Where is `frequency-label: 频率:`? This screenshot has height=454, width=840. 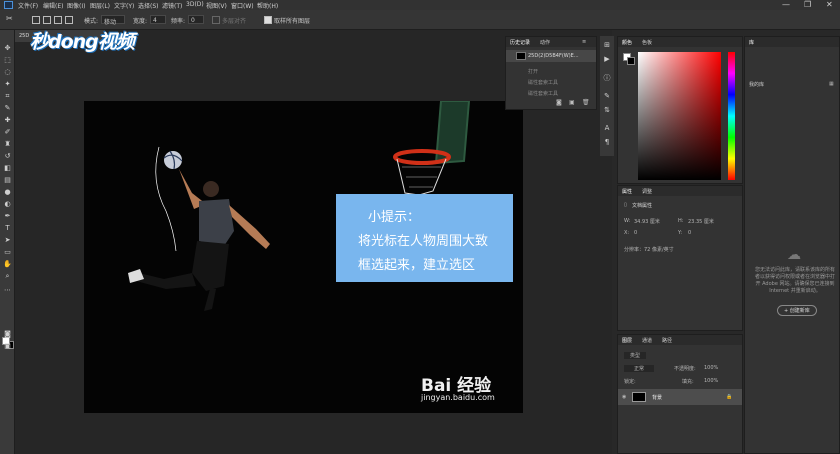
frequency-label: 频率: is located at coordinates (178, 21).